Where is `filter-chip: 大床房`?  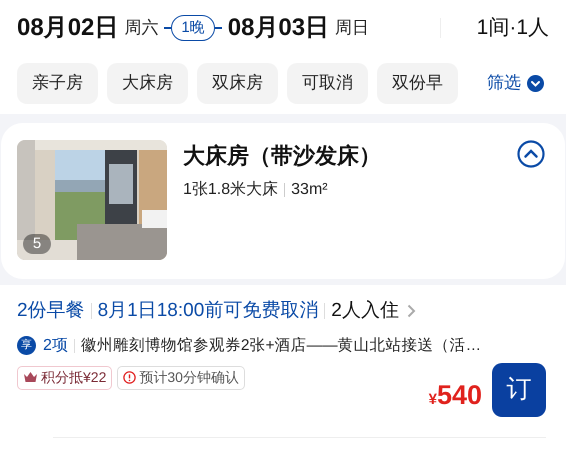
filter-chip: 大床房 is located at coordinates (147, 83).